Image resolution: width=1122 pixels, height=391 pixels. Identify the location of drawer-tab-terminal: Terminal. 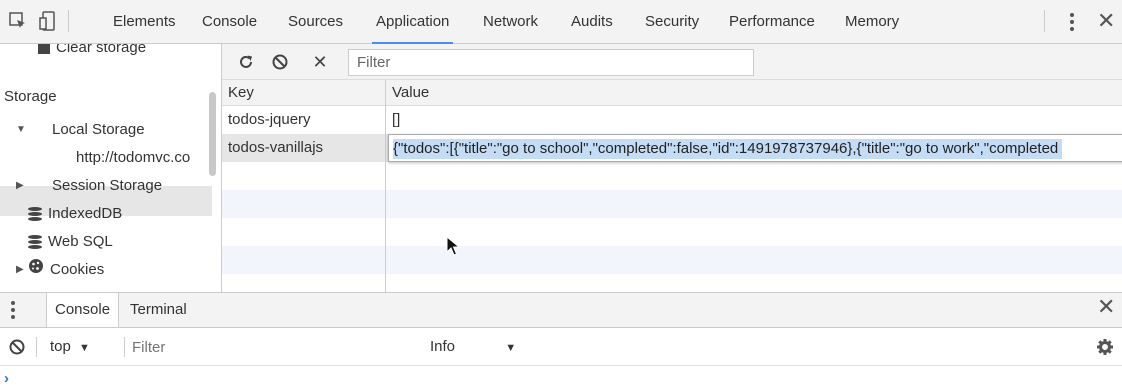
(158, 310).